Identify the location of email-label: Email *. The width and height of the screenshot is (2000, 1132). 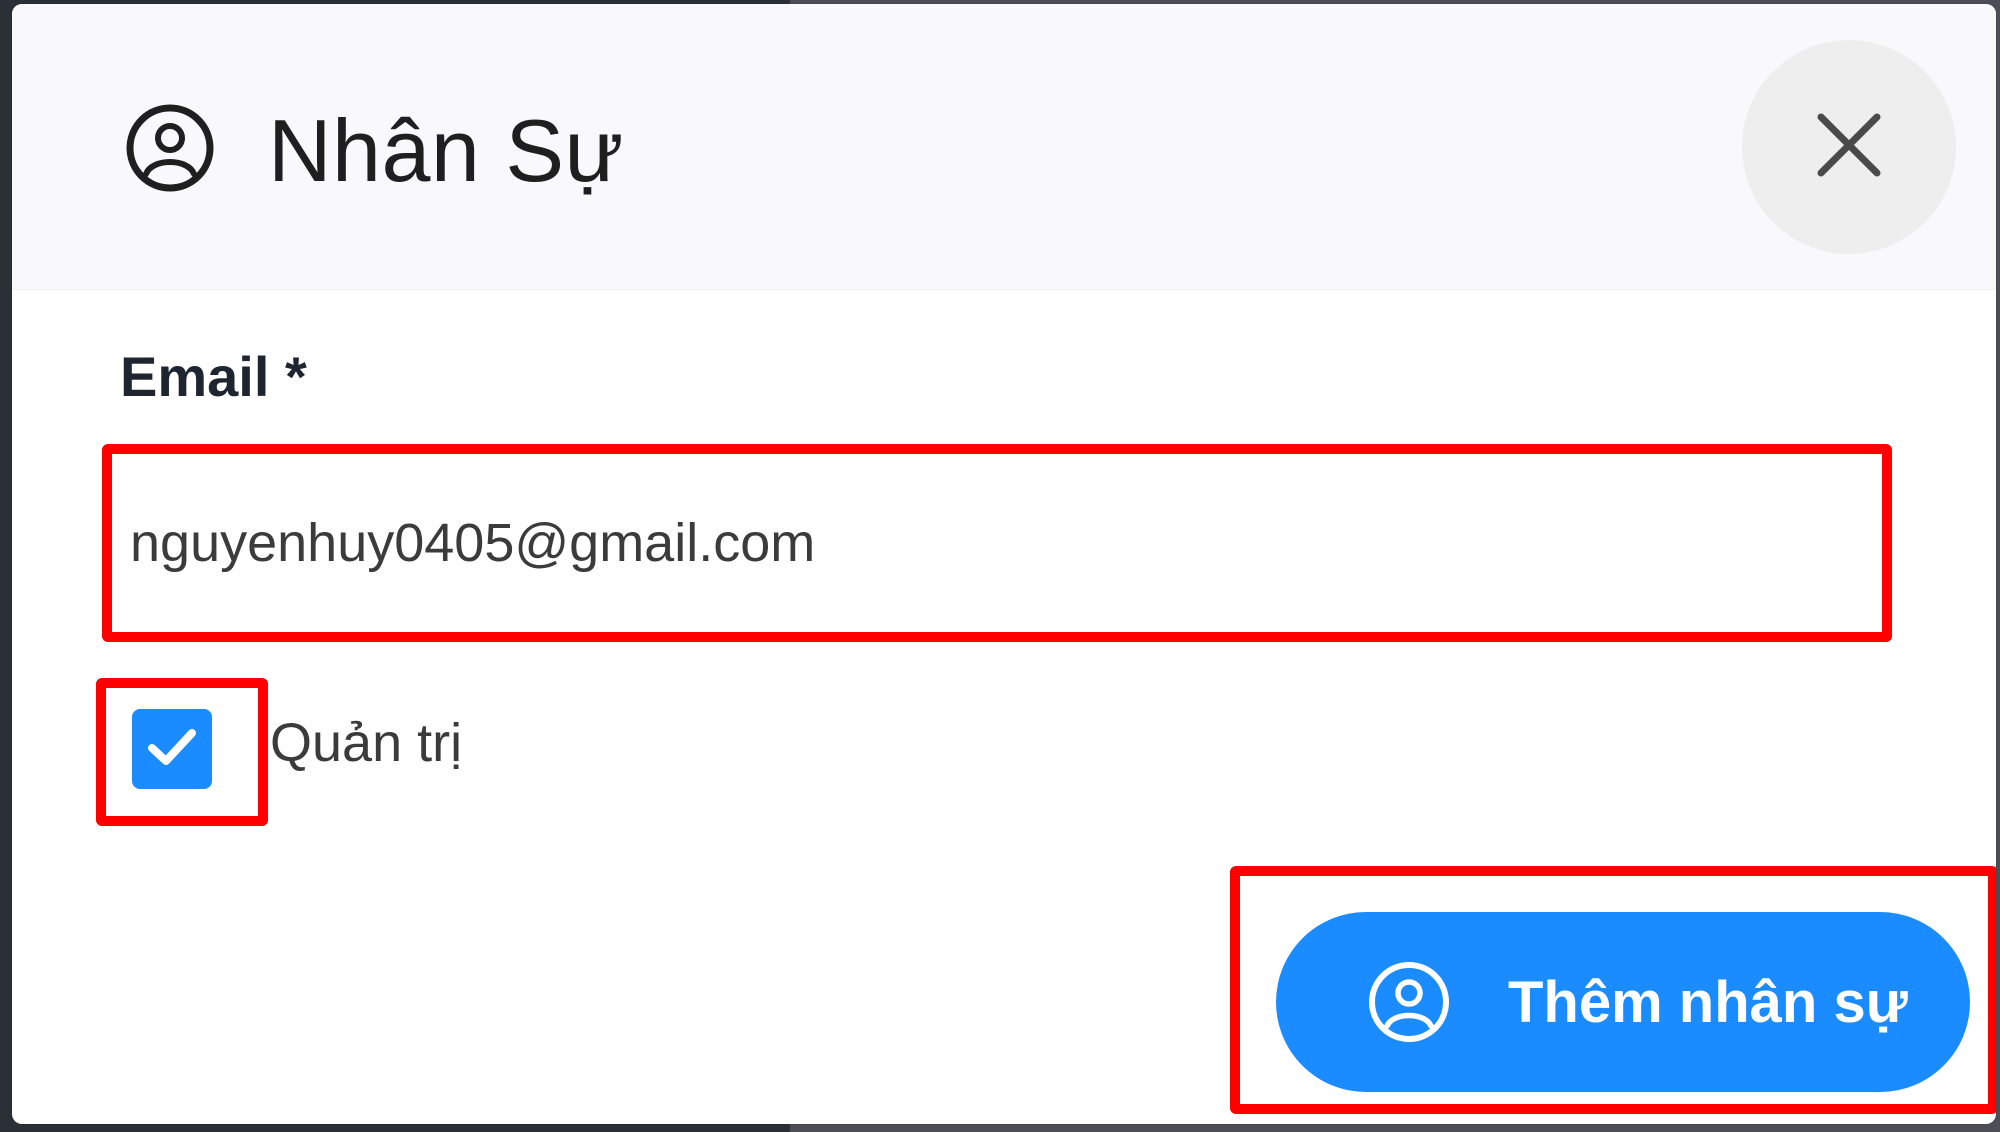
(213, 376).